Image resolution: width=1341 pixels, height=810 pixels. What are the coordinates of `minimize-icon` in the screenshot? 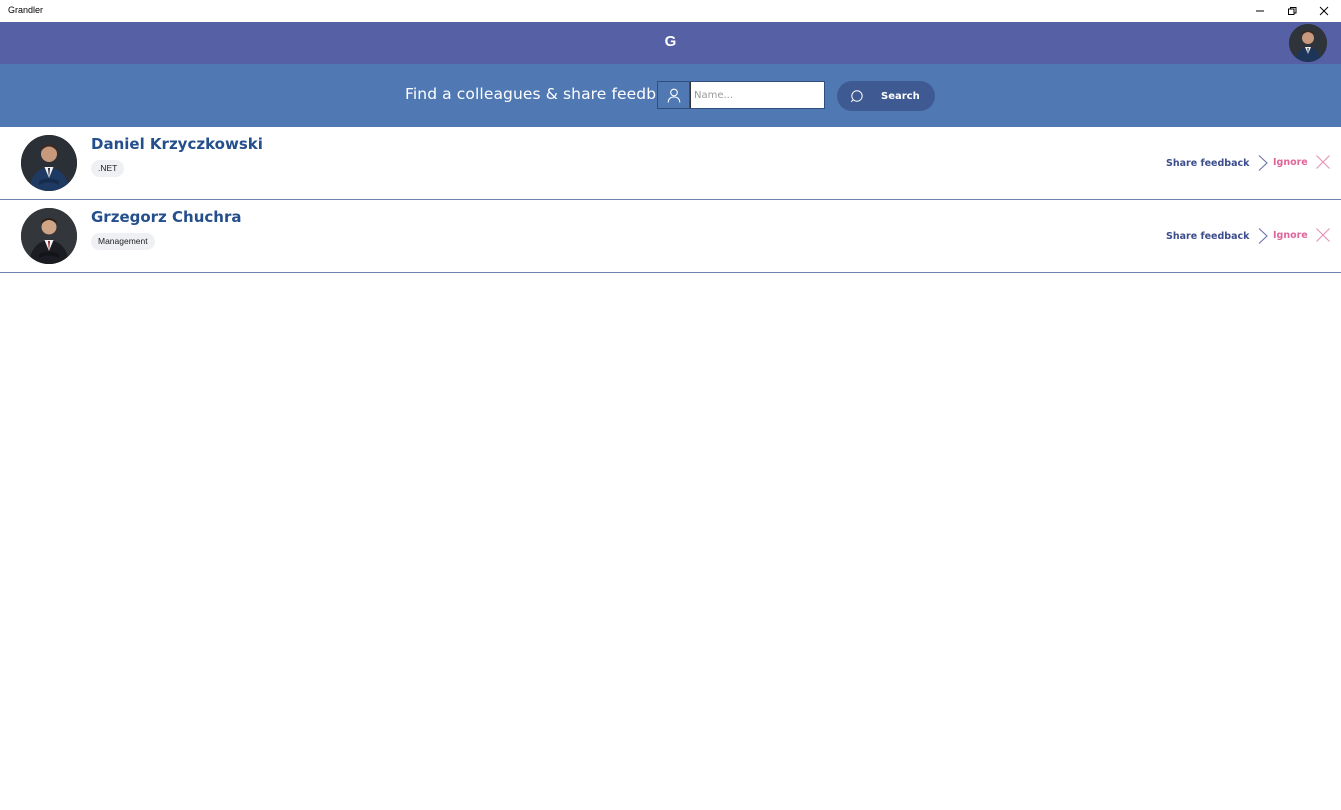 It's located at (1260, 11).